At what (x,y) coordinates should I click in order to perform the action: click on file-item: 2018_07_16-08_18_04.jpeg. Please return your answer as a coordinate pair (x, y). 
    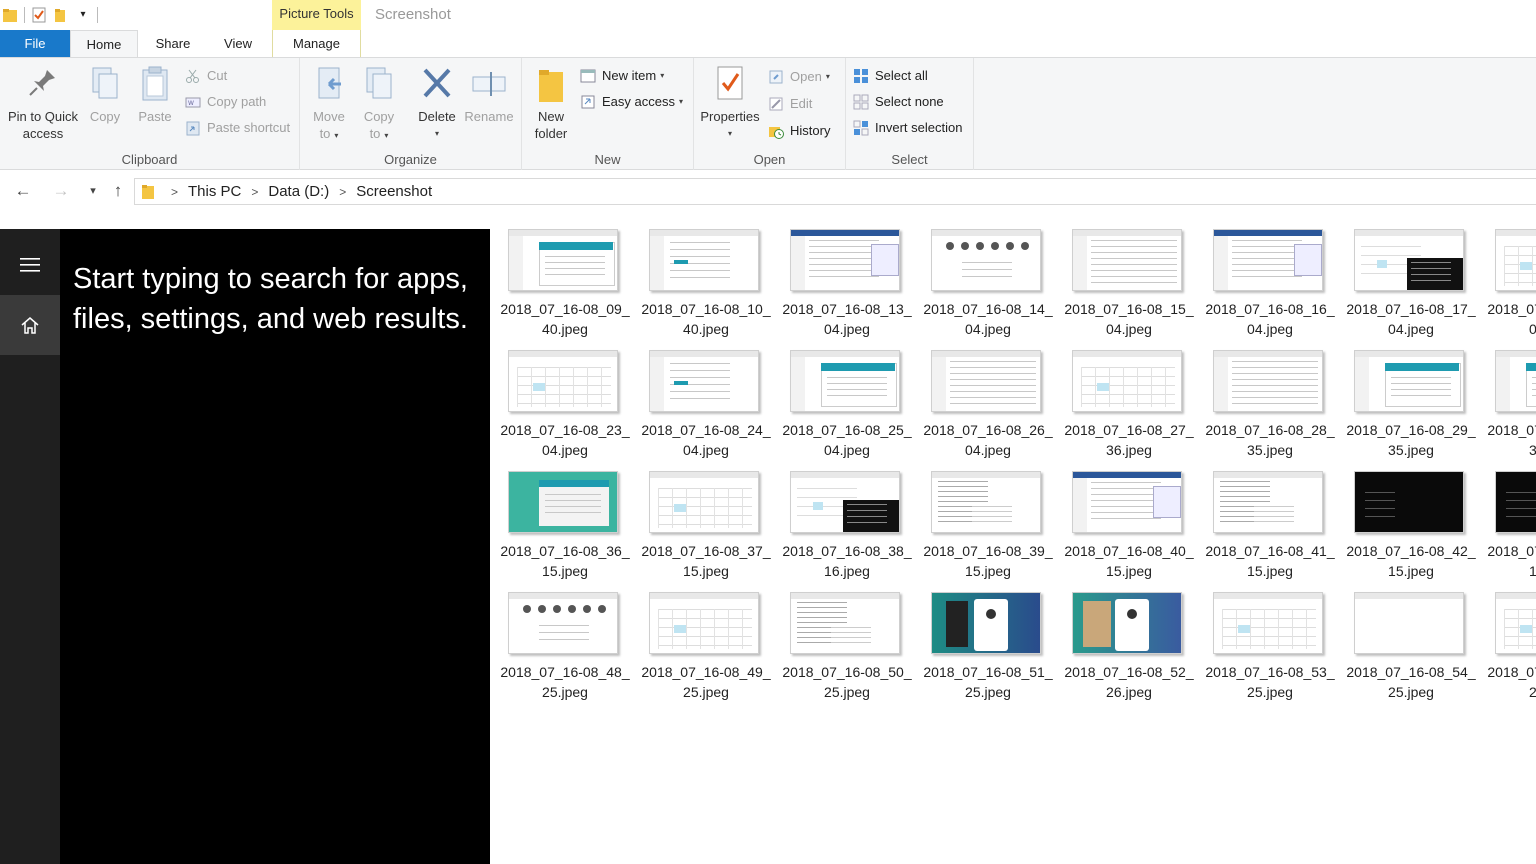
    Looking at the image, I should click on (1511, 286).